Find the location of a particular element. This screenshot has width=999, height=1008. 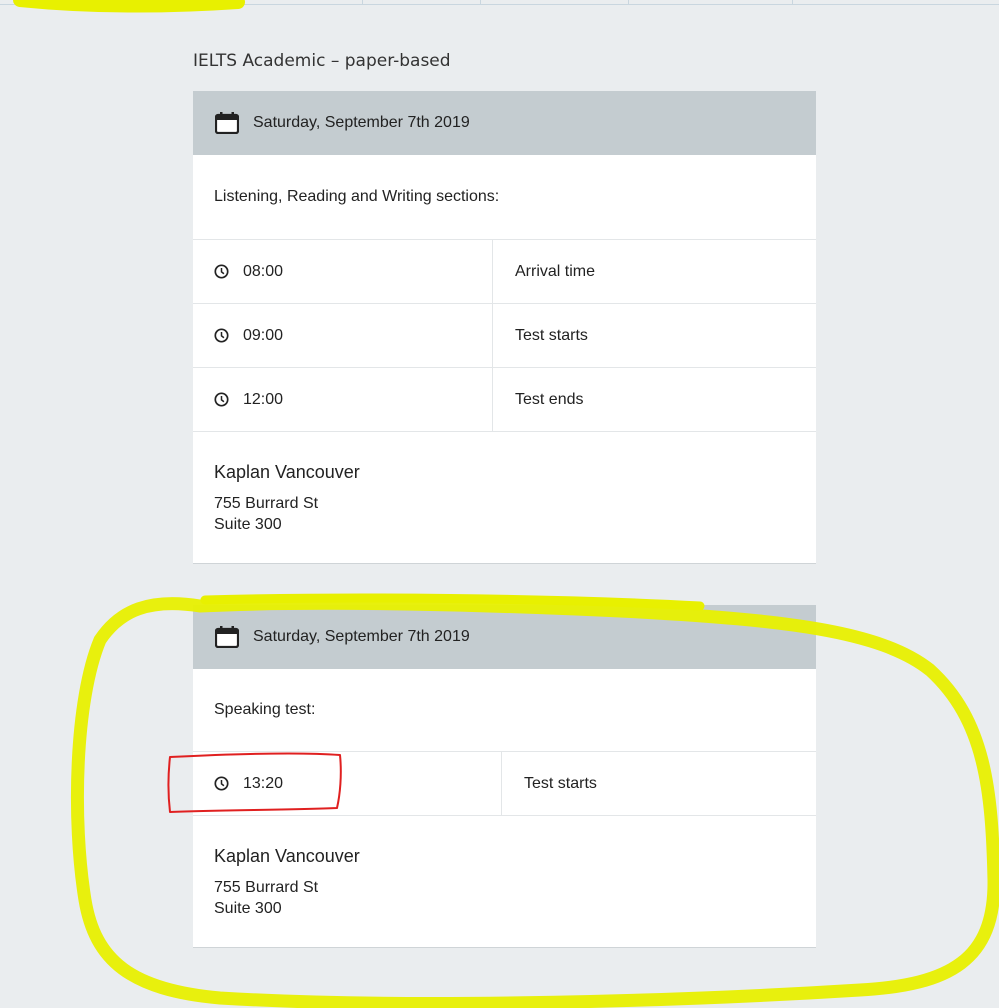

exam-title: IELTS Academic – paper-based is located at coordinates (322, 61).